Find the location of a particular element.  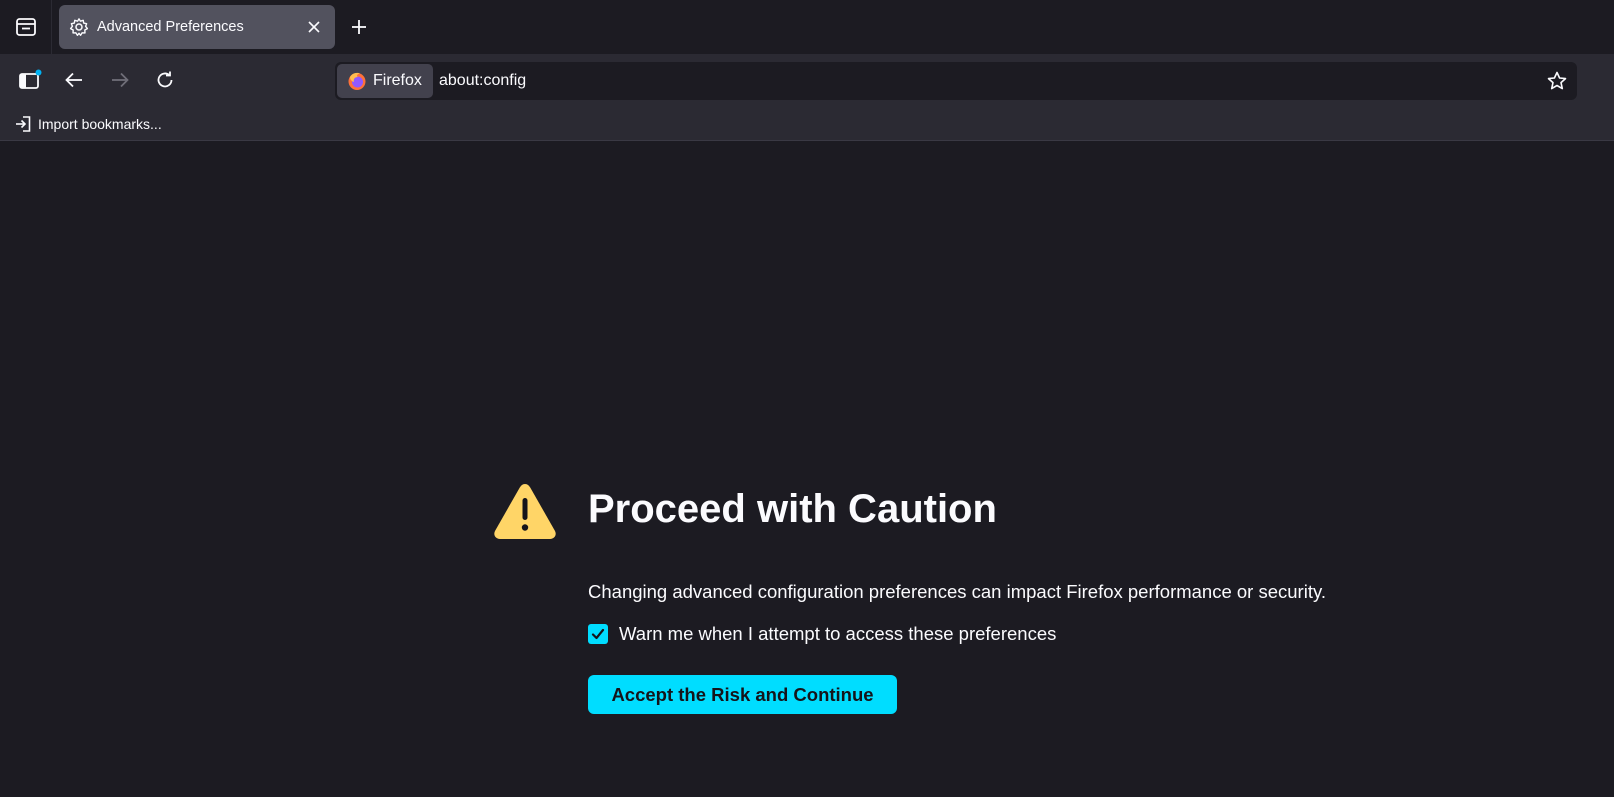

tab-overview-button is located at coordinates (26, 27).